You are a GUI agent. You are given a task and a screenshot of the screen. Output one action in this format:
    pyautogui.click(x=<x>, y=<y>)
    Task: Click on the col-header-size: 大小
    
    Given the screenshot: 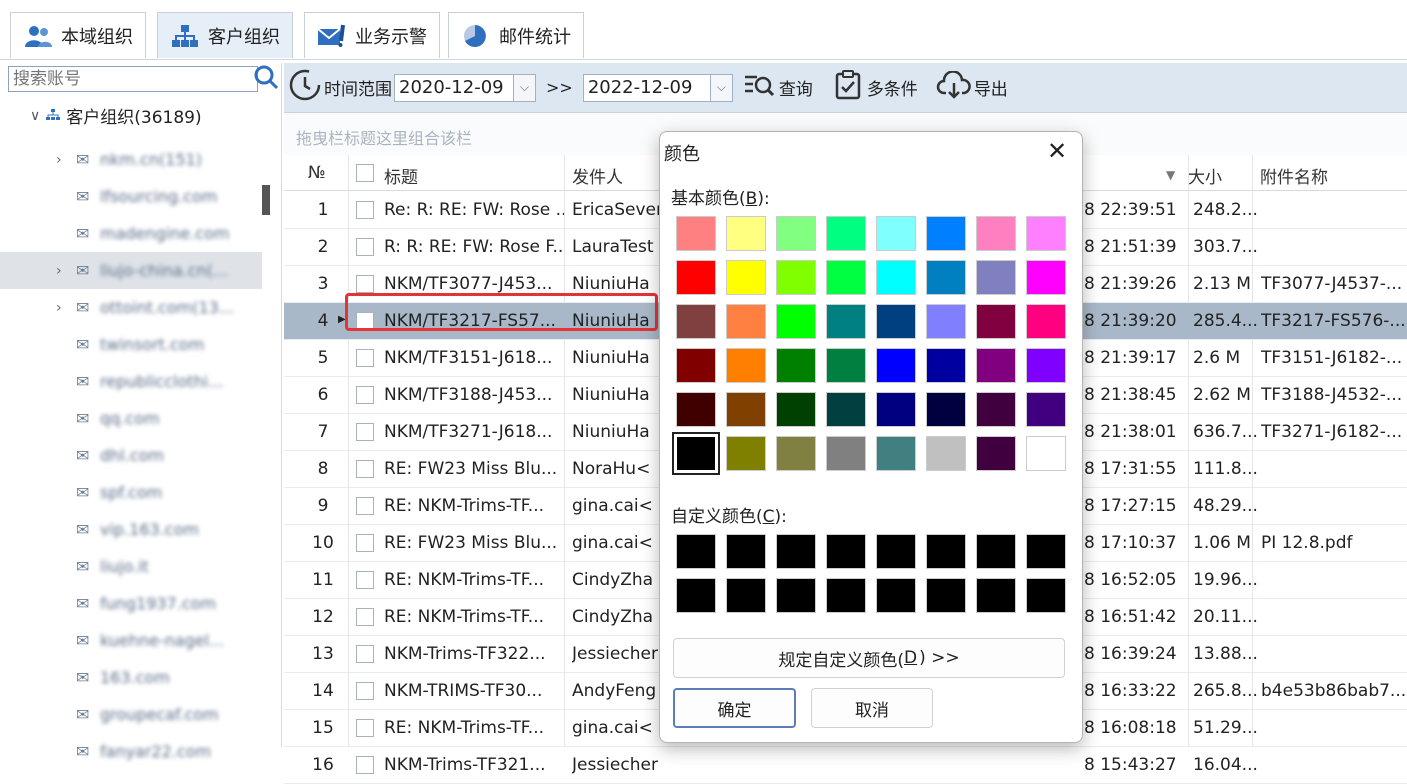 What is the action you would take?
    pyautogui.click(x=1205, y=175)
    